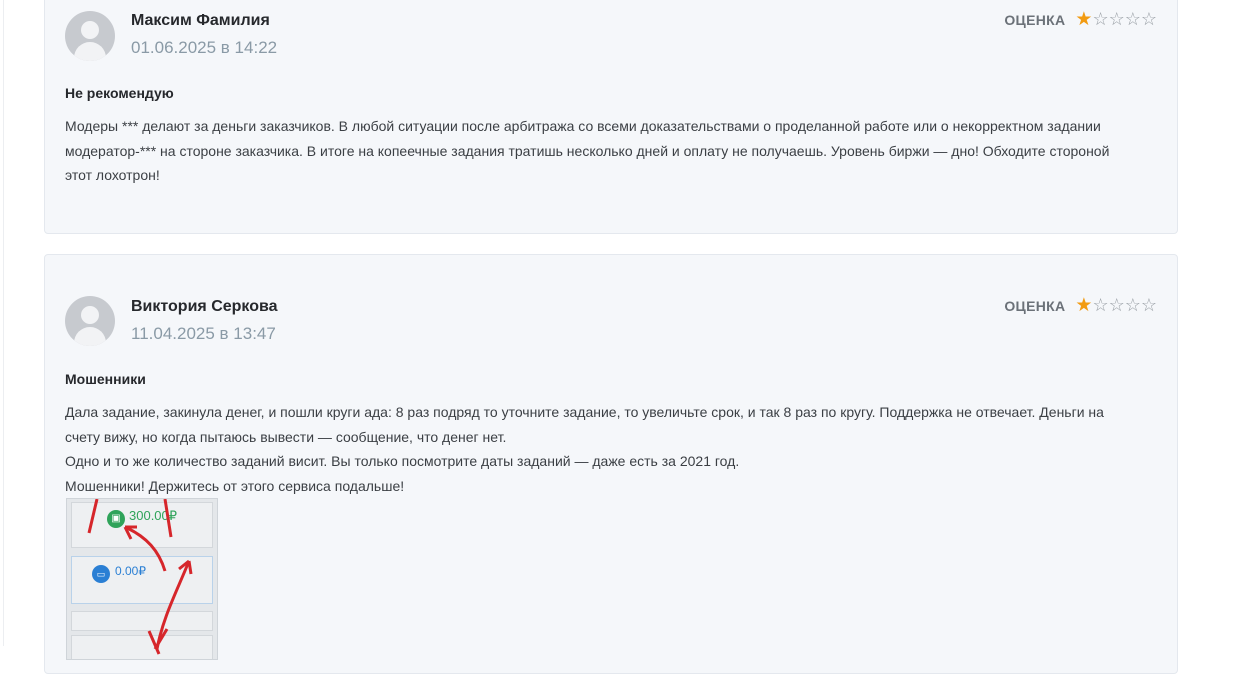 This screenshot has width=1249, height=674. Describe the element at coordinates (119, 93) in the screenshot. I see `review-title: Не рекомендую` at that location.